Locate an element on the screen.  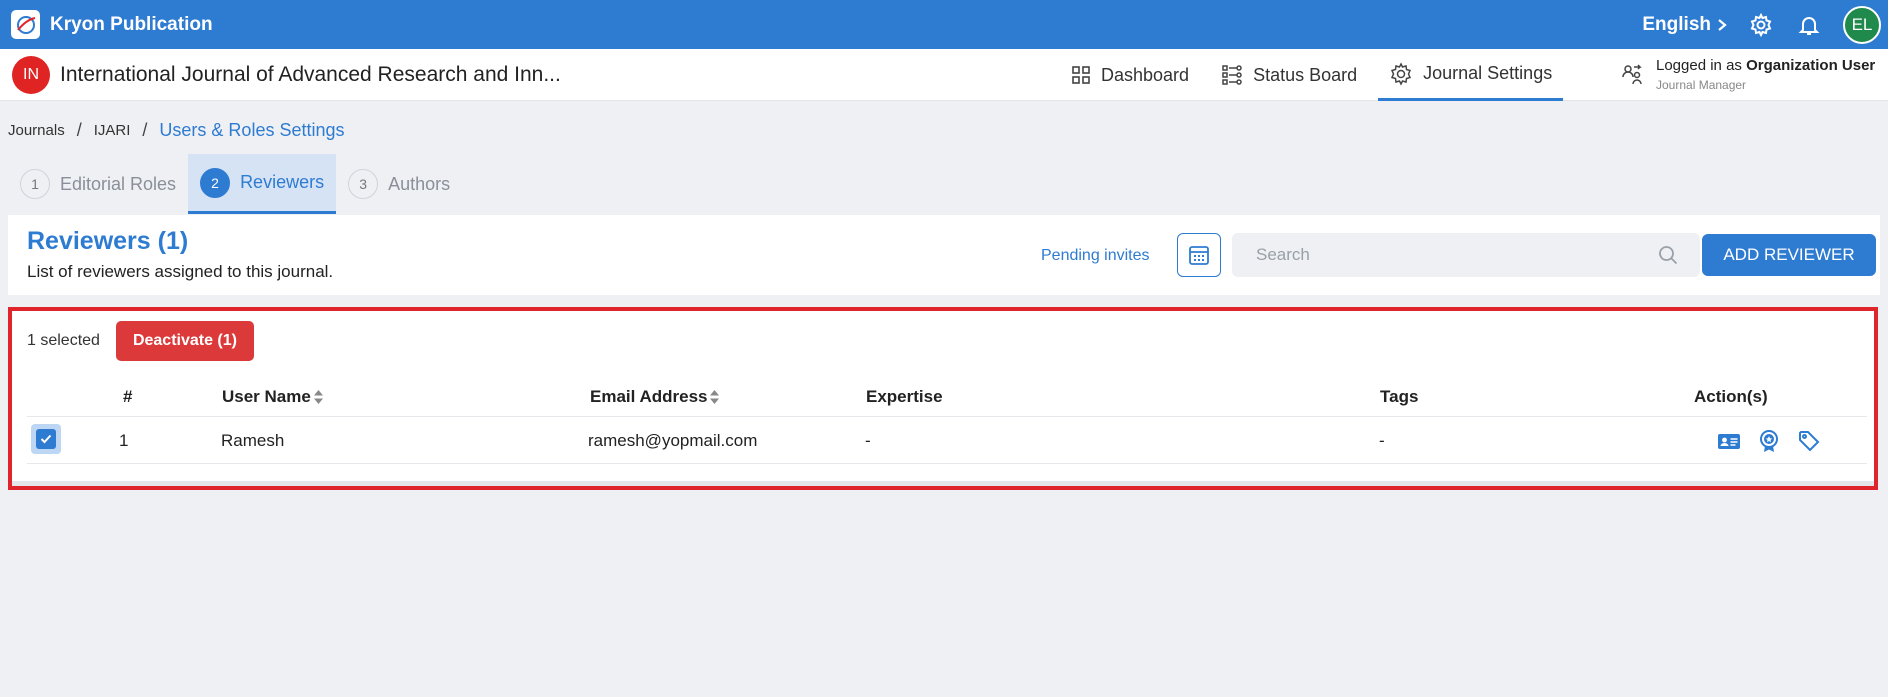
breadcrumb-journals: Journals is located at coordinates (36, 130).